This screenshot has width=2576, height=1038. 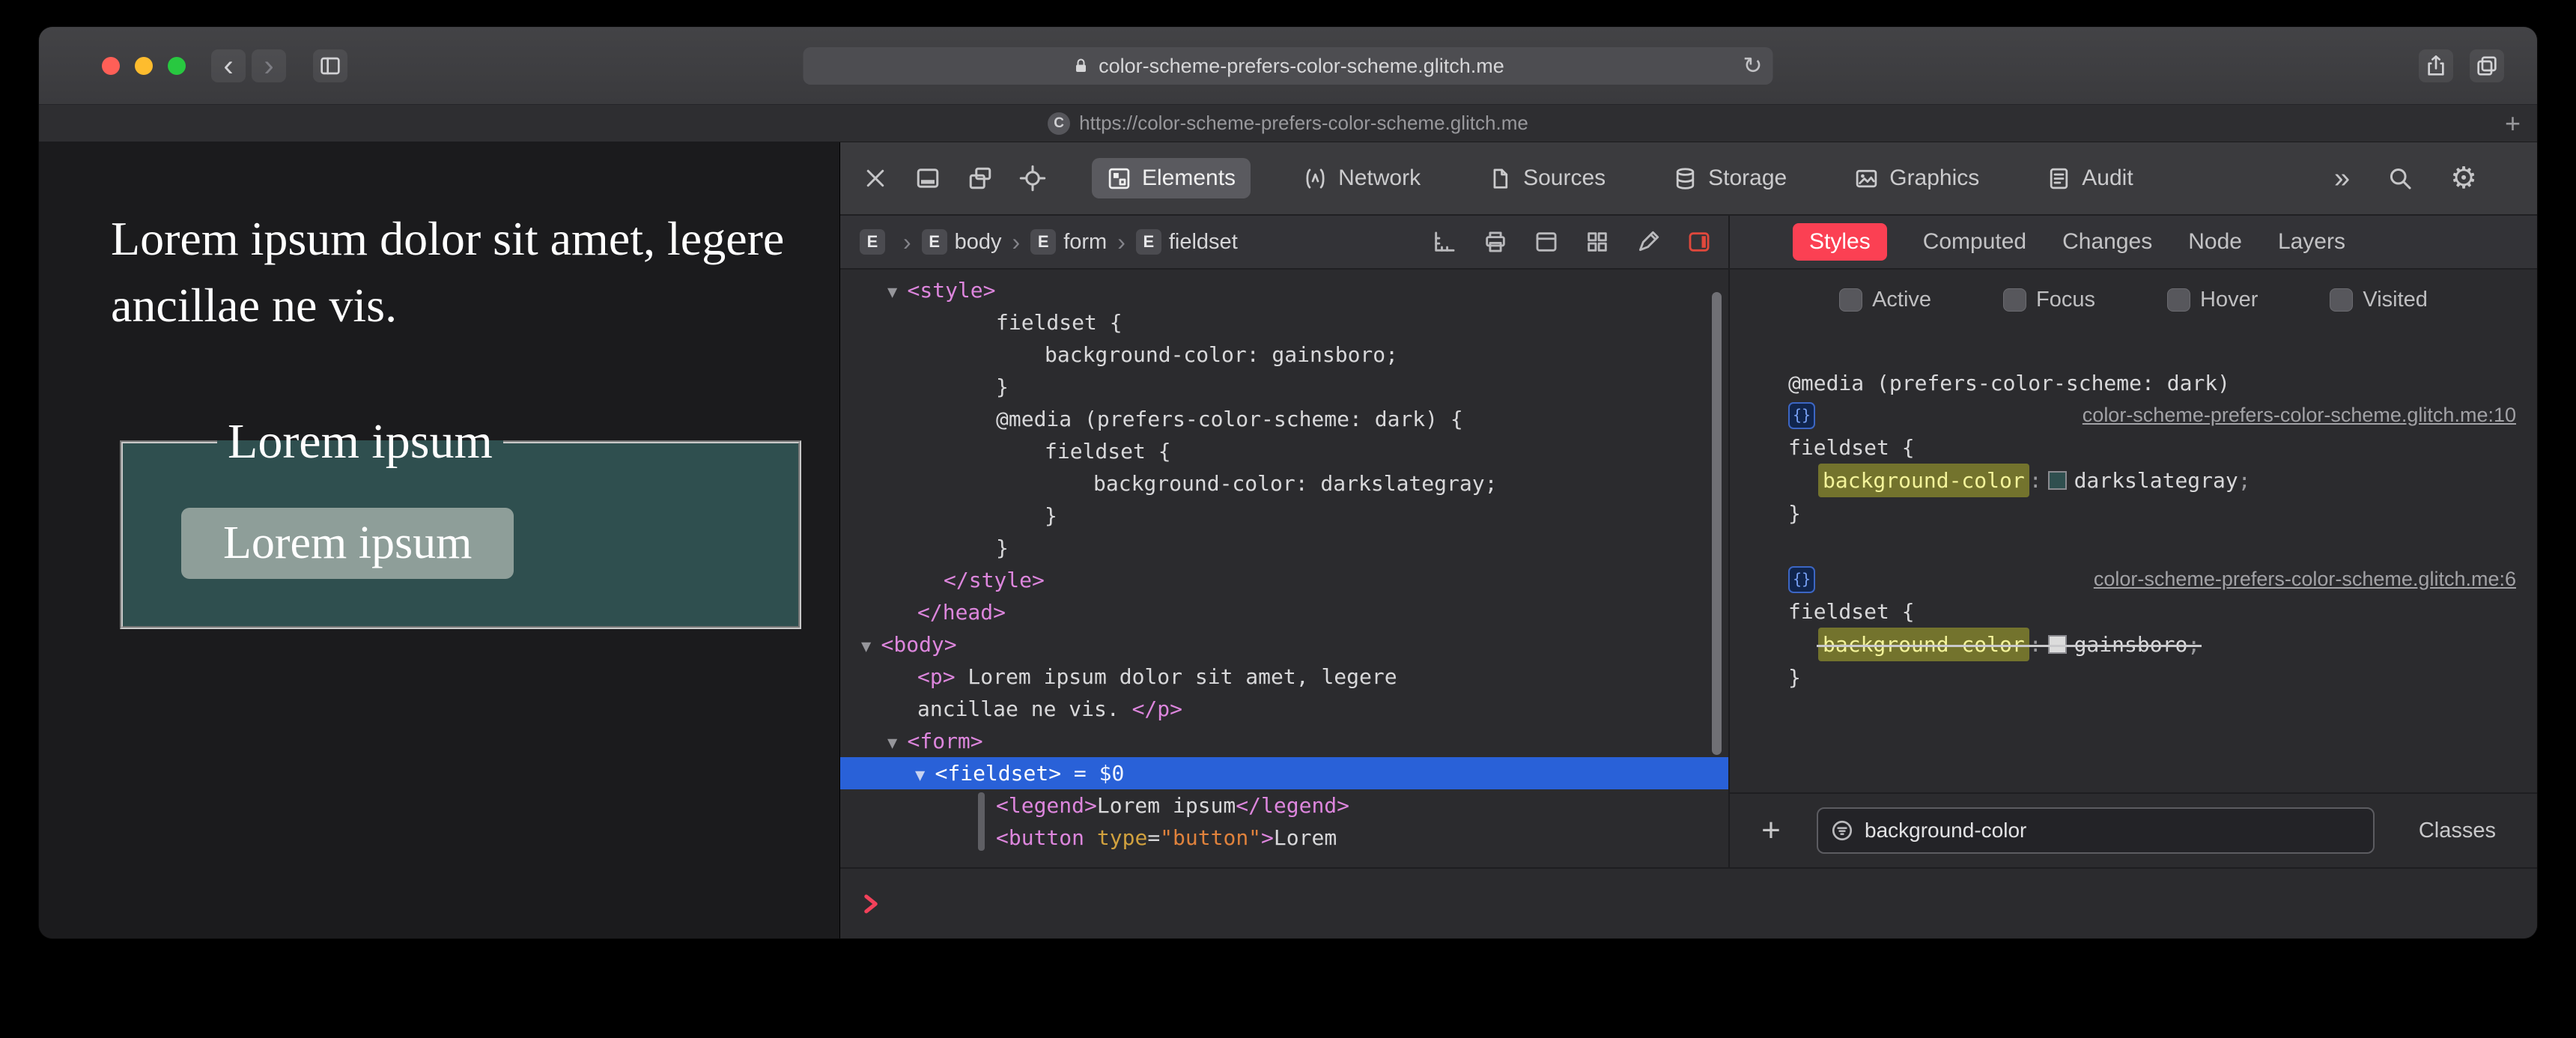 I want to click on element-overlays-button, so click(x=1699, y=242).